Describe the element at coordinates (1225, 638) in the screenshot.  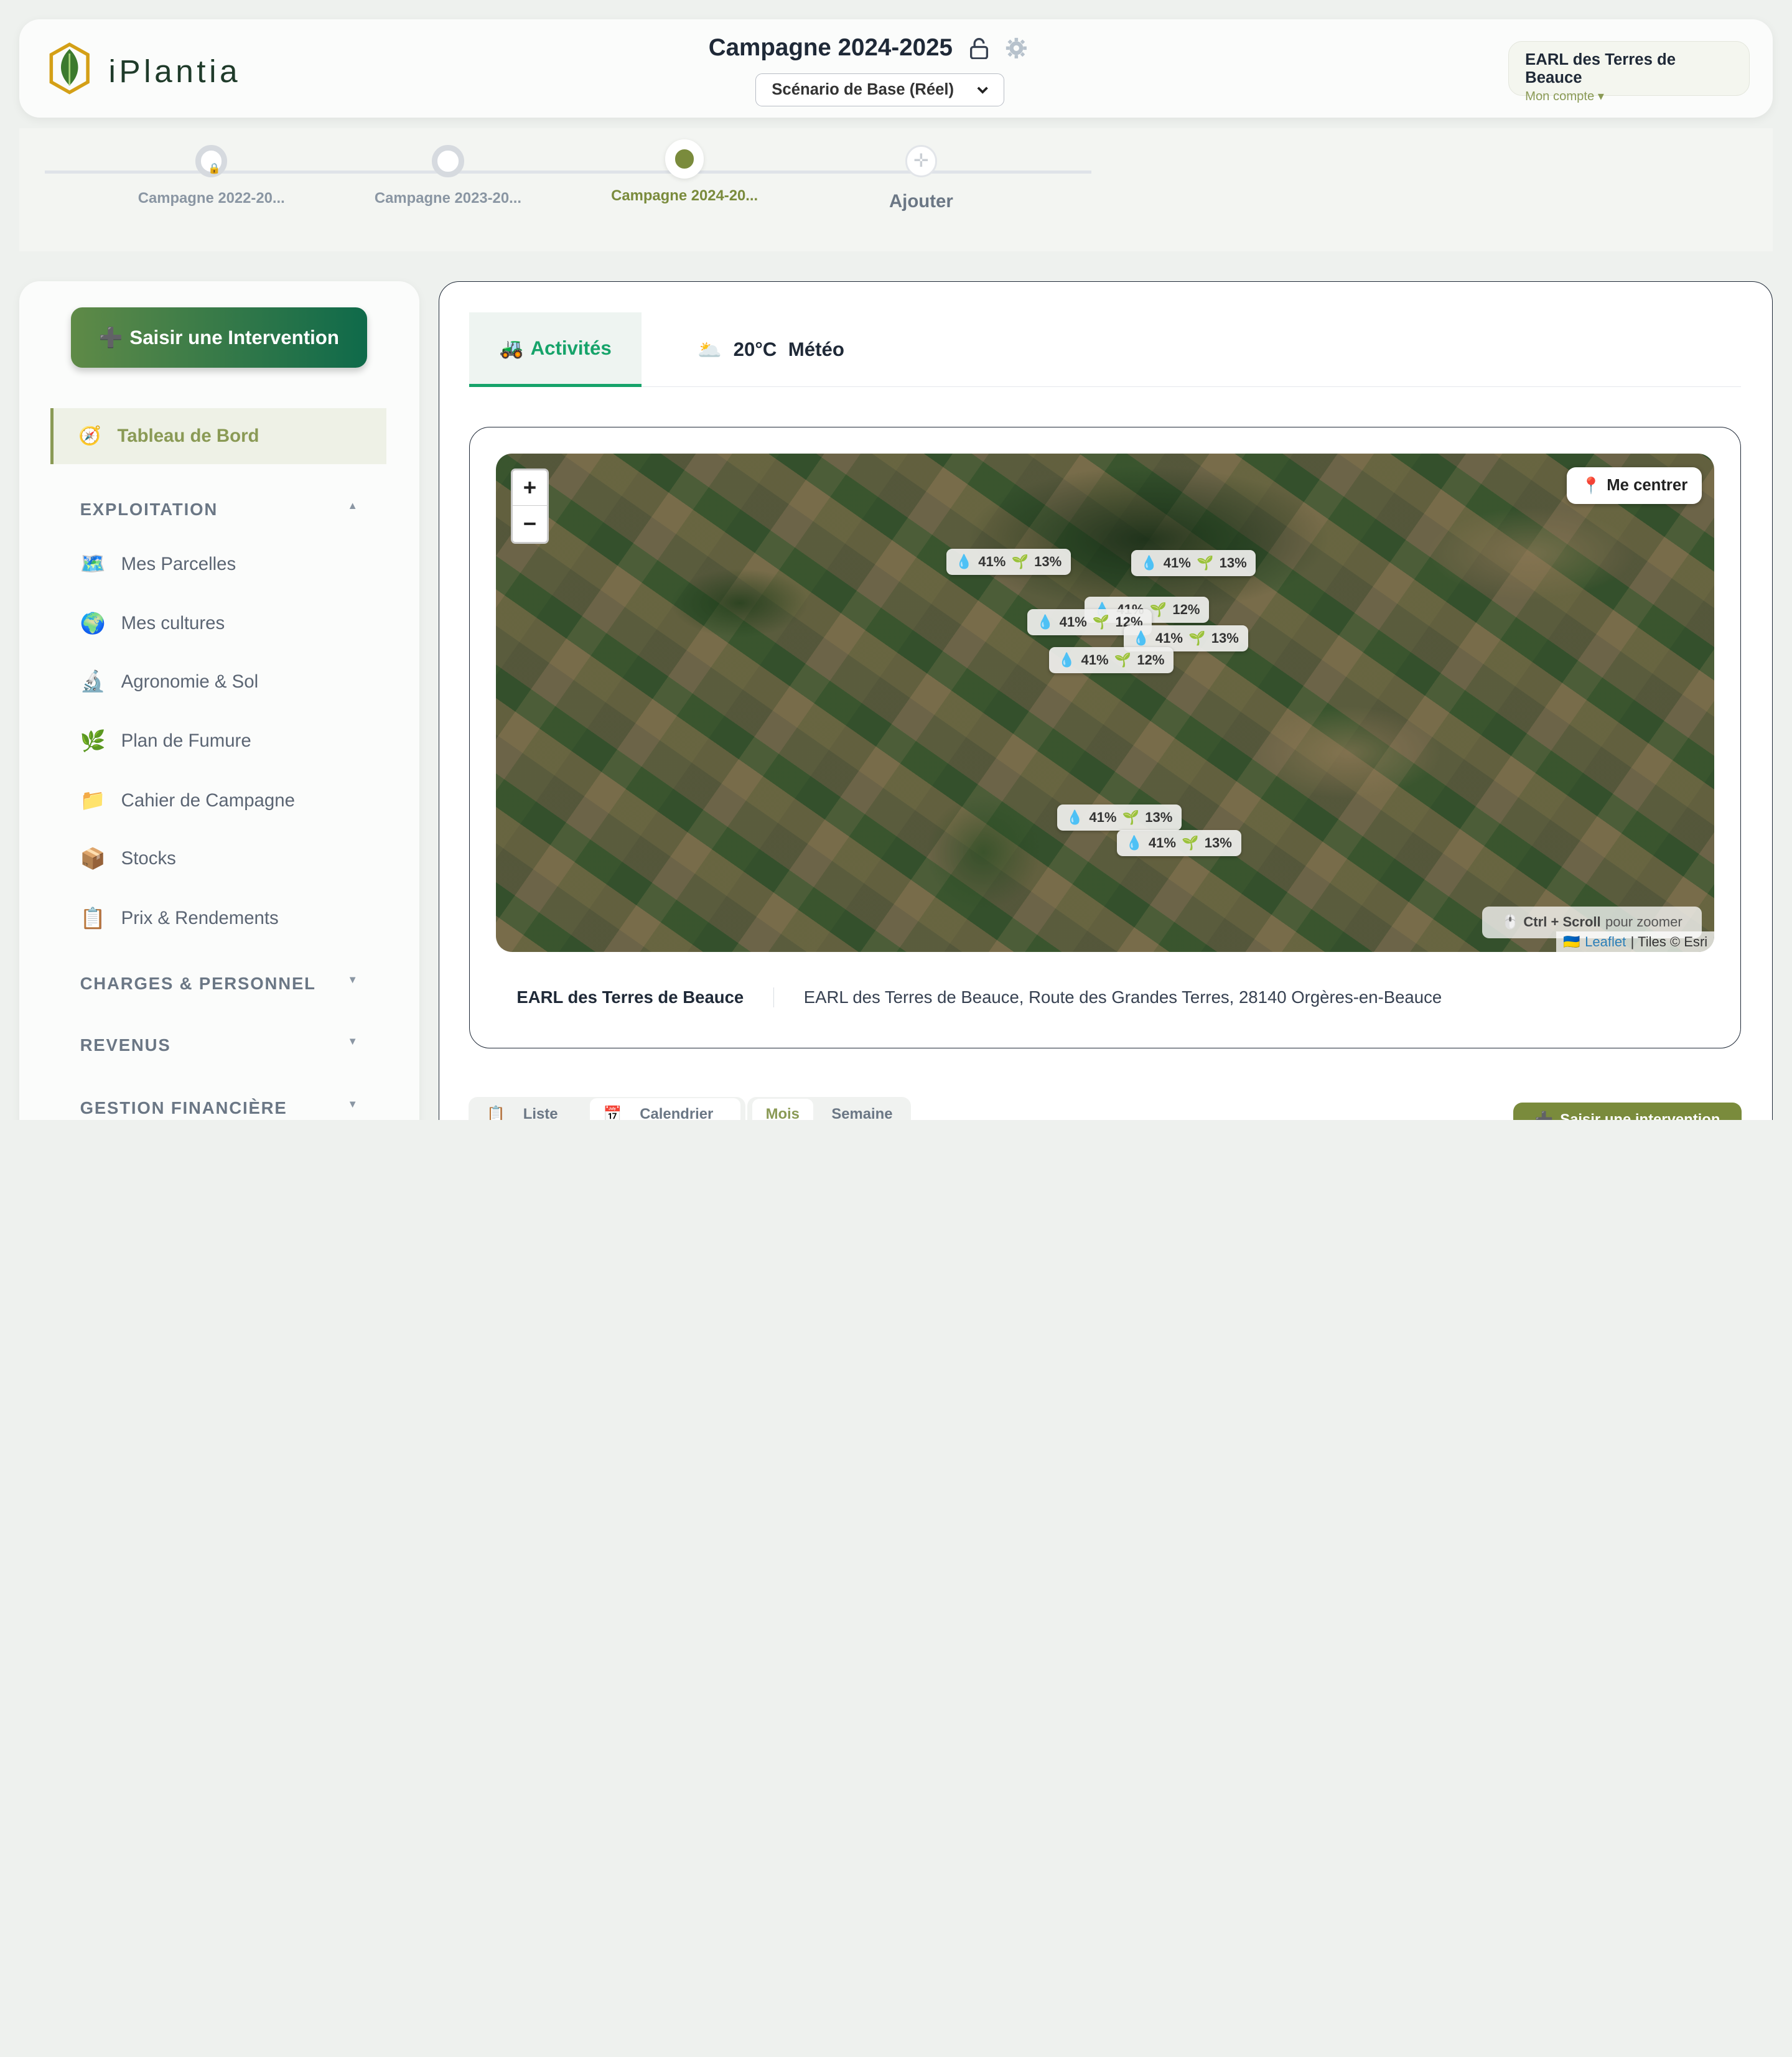
I see `growth-value: 13%` at that location.